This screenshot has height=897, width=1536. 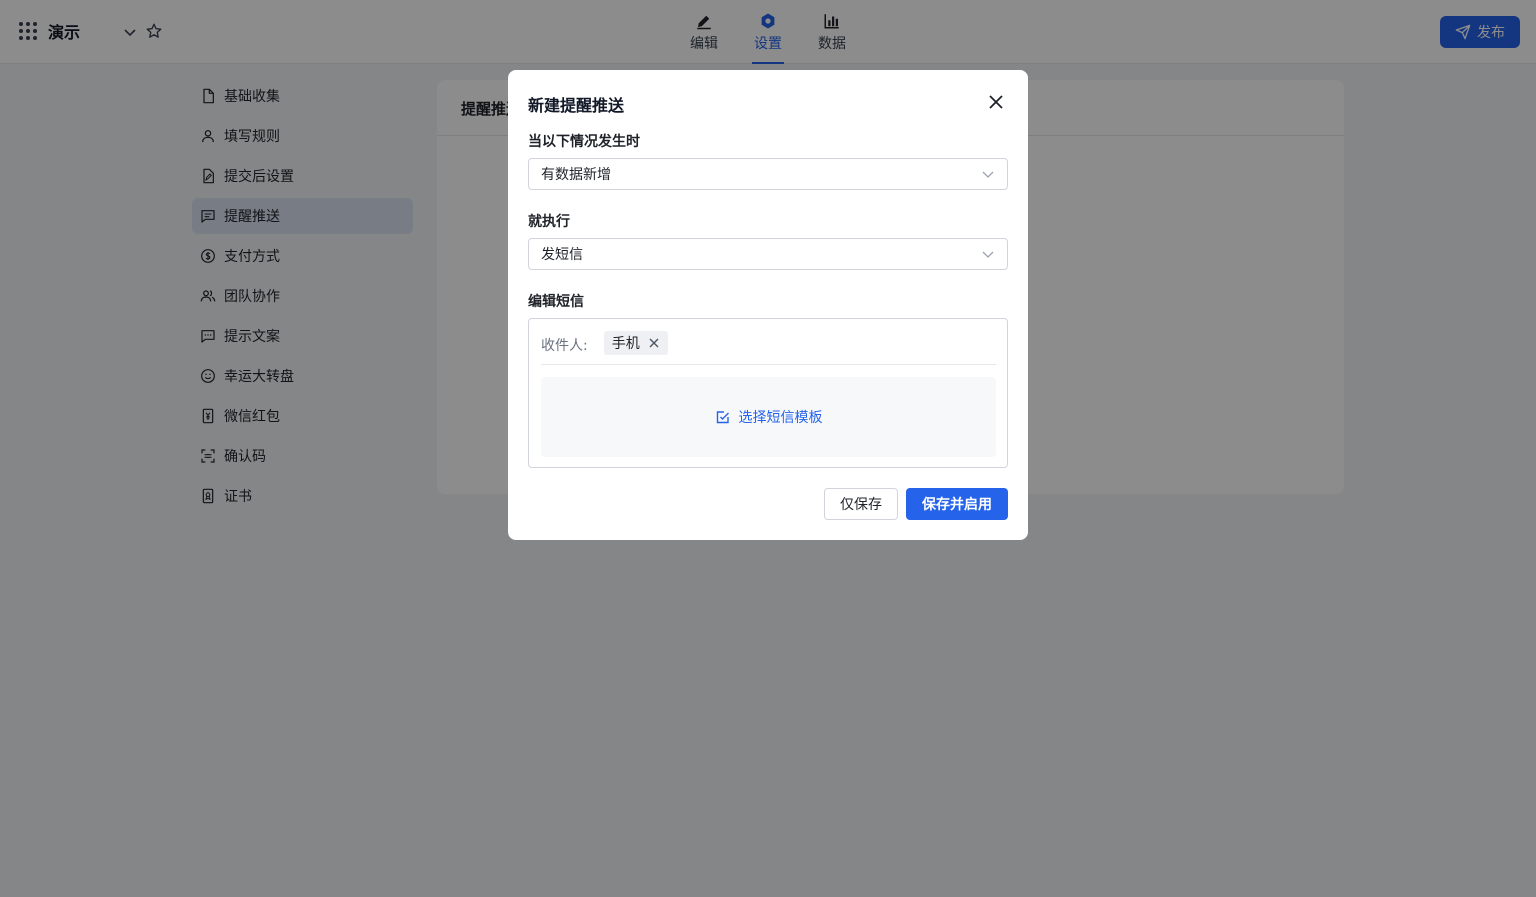 What do you see at coordinates (549, 222) in the screenshot?
I see `action-label: 就执行` at bounding box center [549, 222].